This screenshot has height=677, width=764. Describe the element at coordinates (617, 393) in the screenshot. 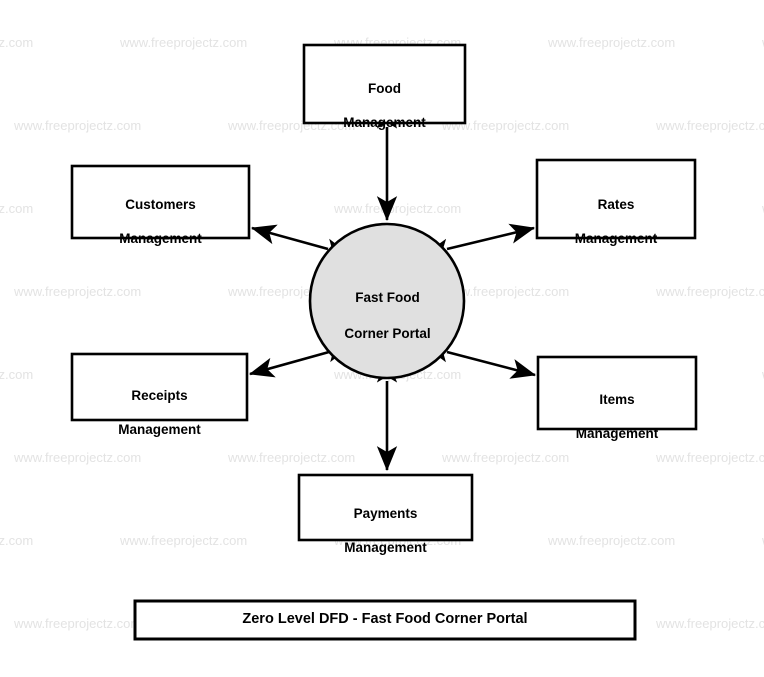

I see `entity-box-items-management` at that location.